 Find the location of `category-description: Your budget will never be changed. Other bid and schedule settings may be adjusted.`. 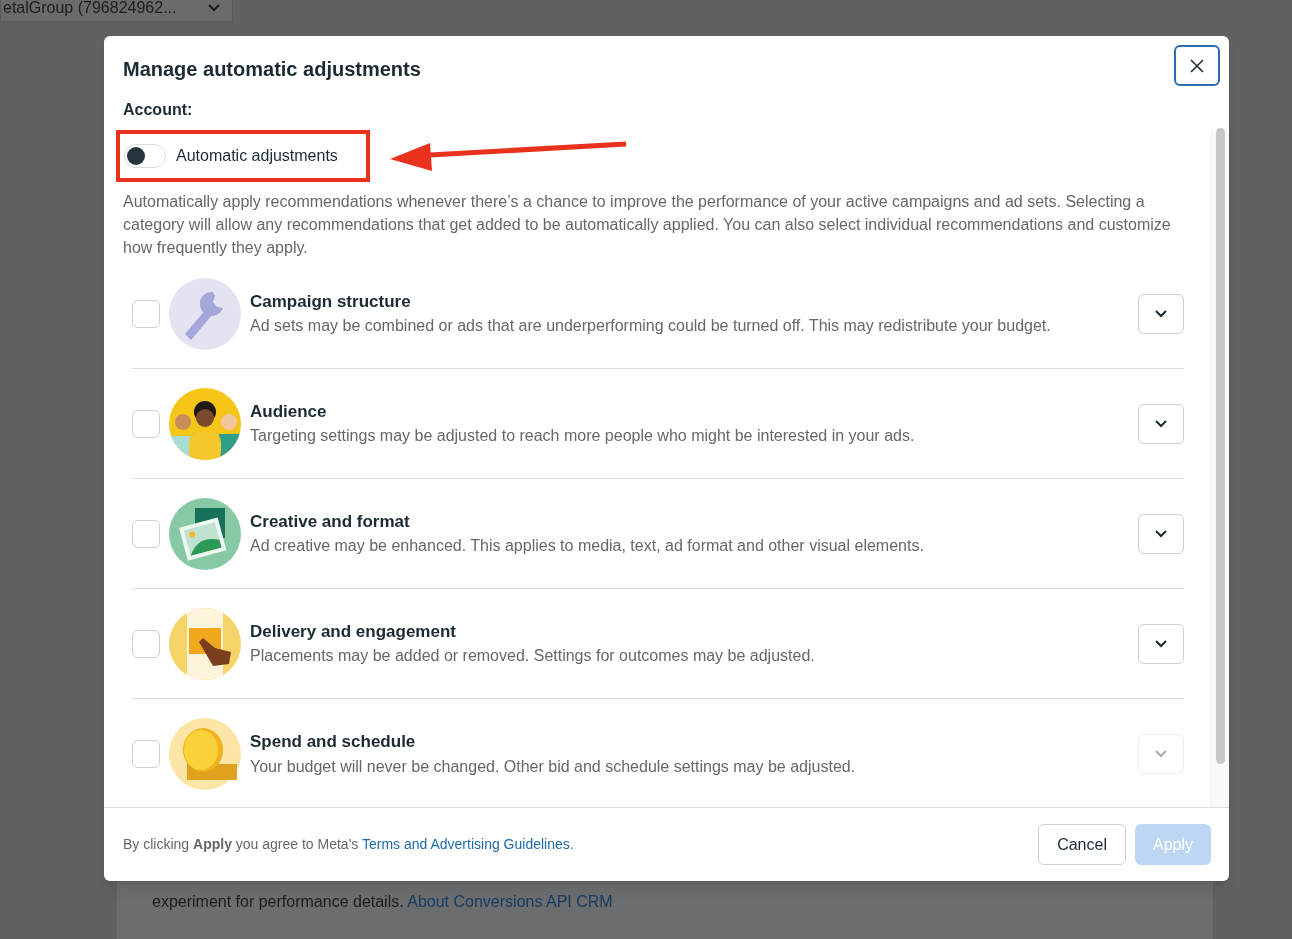

category-description: Your budget will never be changed. Other bid and schedule settings may be adjusted. is located at coordinates (553, 766).